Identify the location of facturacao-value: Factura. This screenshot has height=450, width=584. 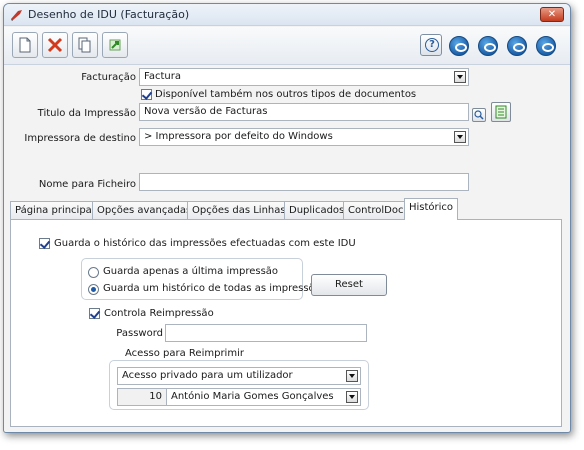
(162, 76).